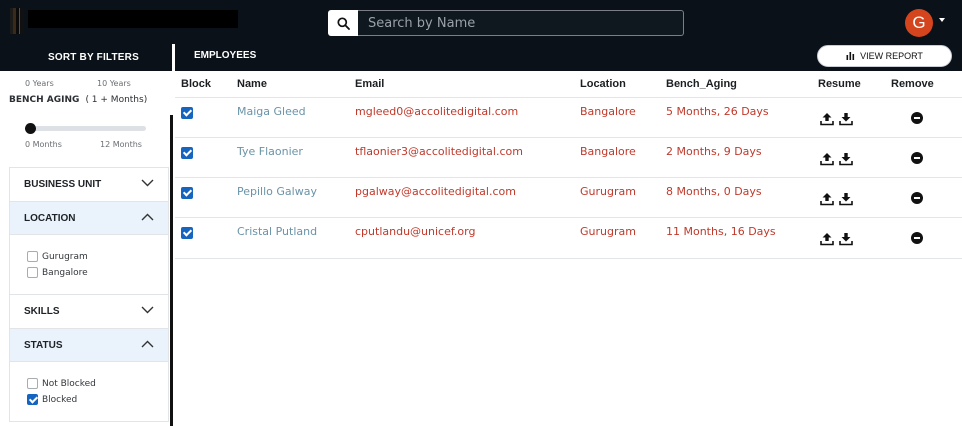 This screenshot has height=426, width=962. What do you see at coordinates (603, 84) in the screenshot?
I see `column-header-location: Location` at bounding box center [603, 84].